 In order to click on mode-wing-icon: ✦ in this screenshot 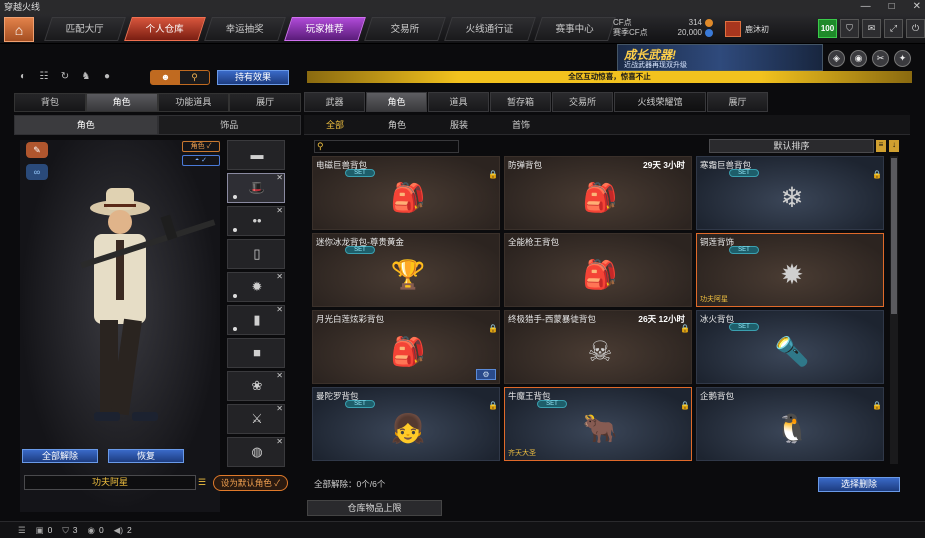, I will do `click(902, 58)`.